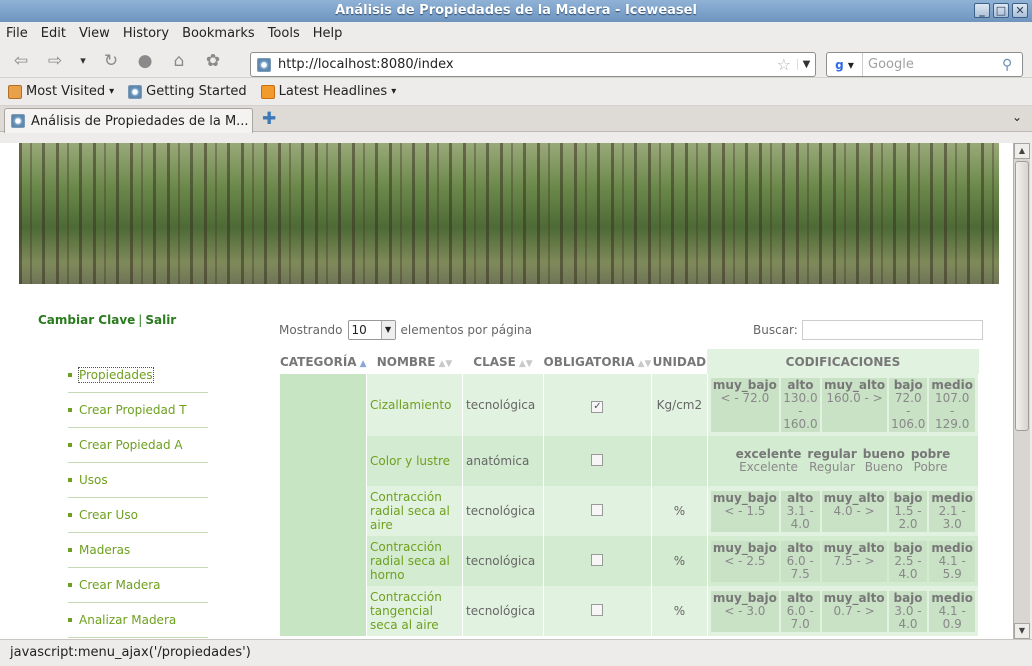 The width and height of the screenshot is (1032, 666). What do you see at coordinates (328, 91) in the screenshot?
I see `bookmark-latest-headlines: Latest Headlines ▾` at bounding box center [328, 91].